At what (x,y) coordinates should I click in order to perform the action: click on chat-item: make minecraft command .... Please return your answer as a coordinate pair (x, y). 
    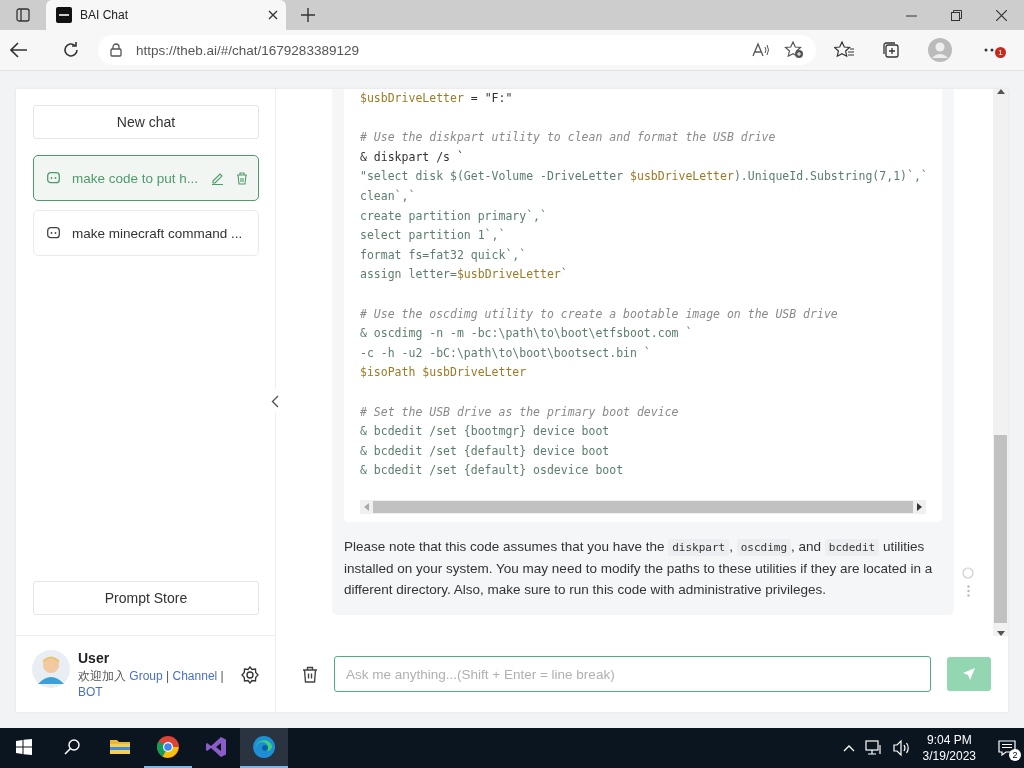
    Looking at the image, I should click on (146, 233).